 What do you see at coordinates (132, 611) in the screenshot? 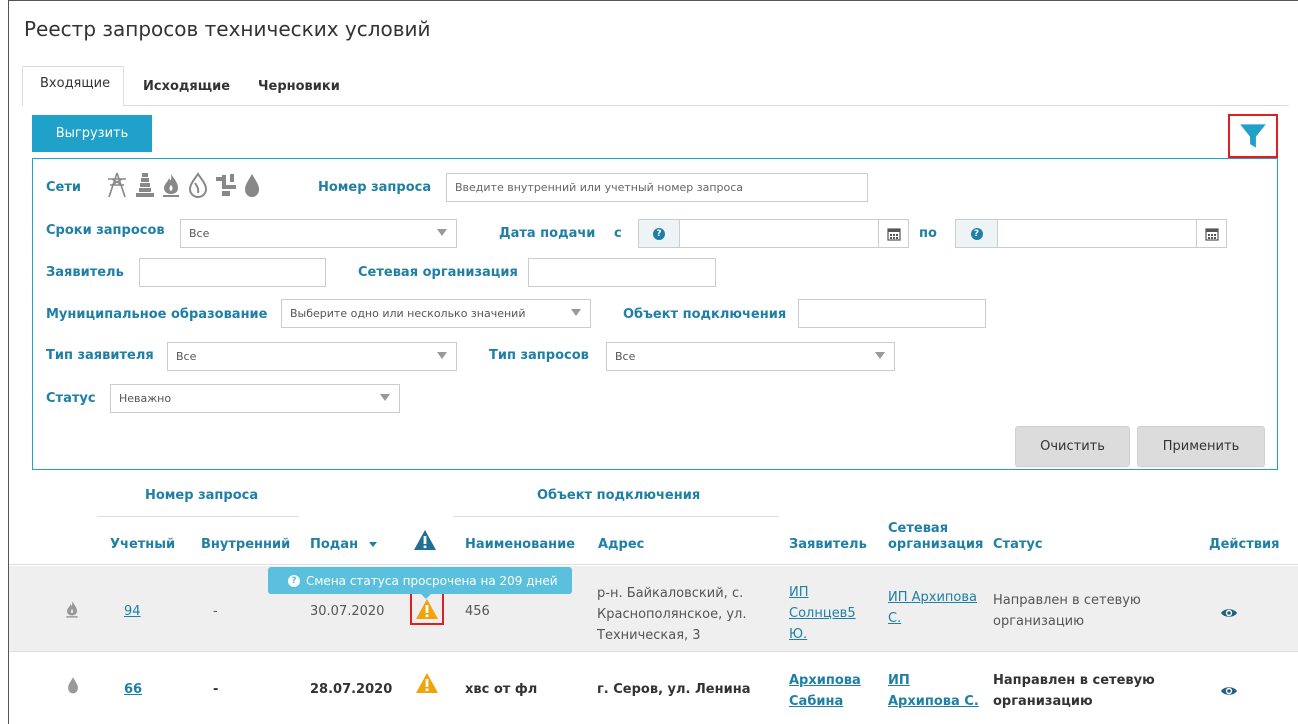
I see `request-account-link: 94` at bounding box center [132, 611].